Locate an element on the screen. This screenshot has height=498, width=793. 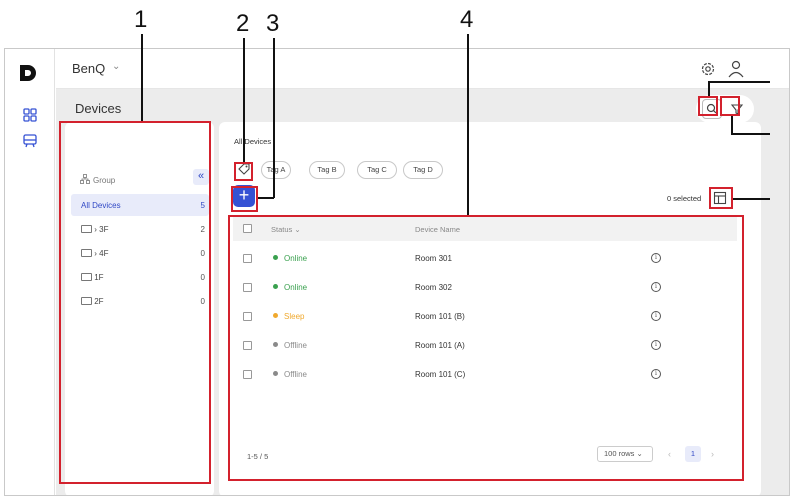
leader-line-3b is located at coordinates (266, 198).